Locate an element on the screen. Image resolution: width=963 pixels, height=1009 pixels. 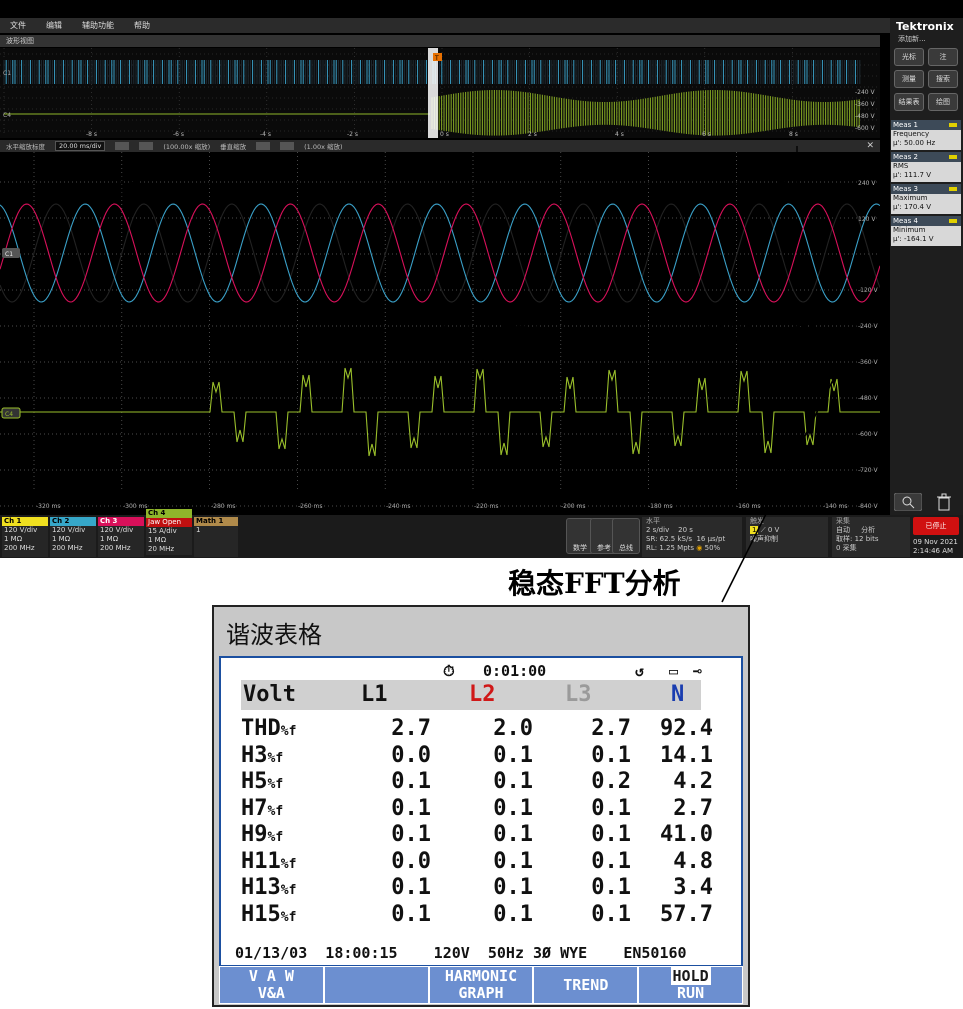
harmonic-label: H5%f is located at coordinates (262, 781).